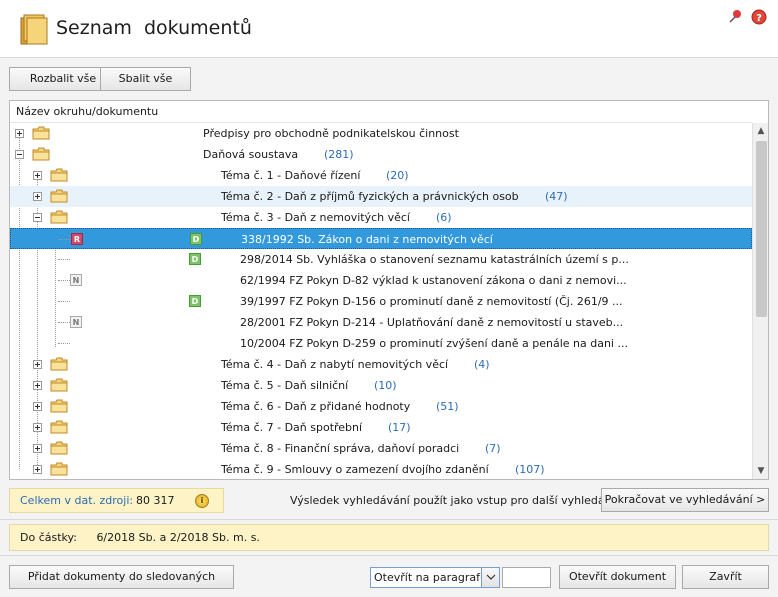 Image resolution: width=778 pixels, height=597 pixels. I want to click on total-value: 80 317, so click(155, 500).